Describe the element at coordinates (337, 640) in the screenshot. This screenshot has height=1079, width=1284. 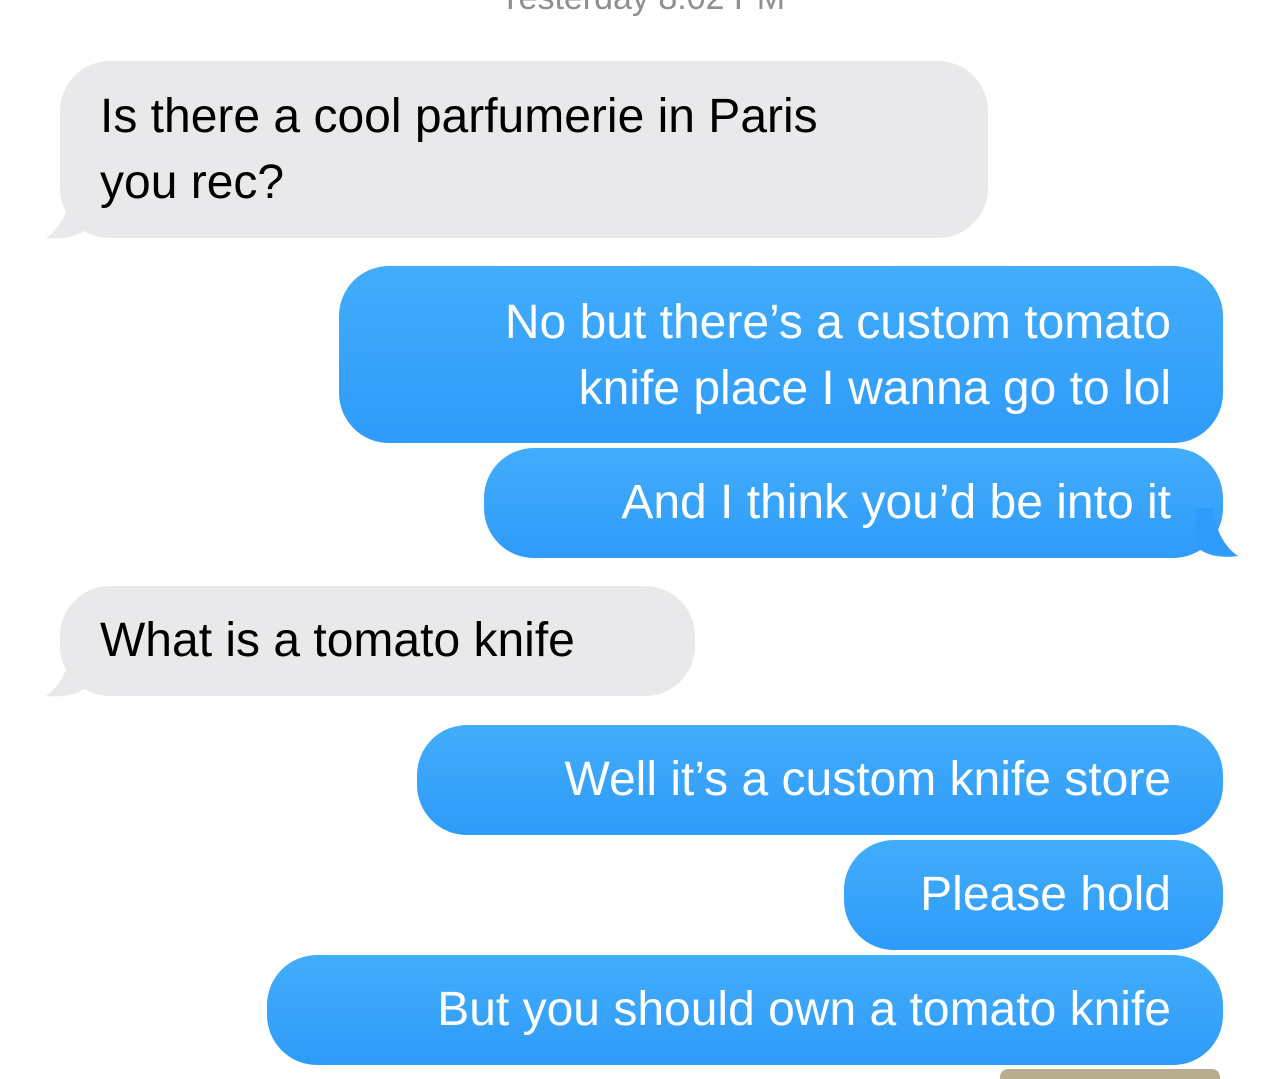
I see `message-text-line: What is a tomato knife` at that location.